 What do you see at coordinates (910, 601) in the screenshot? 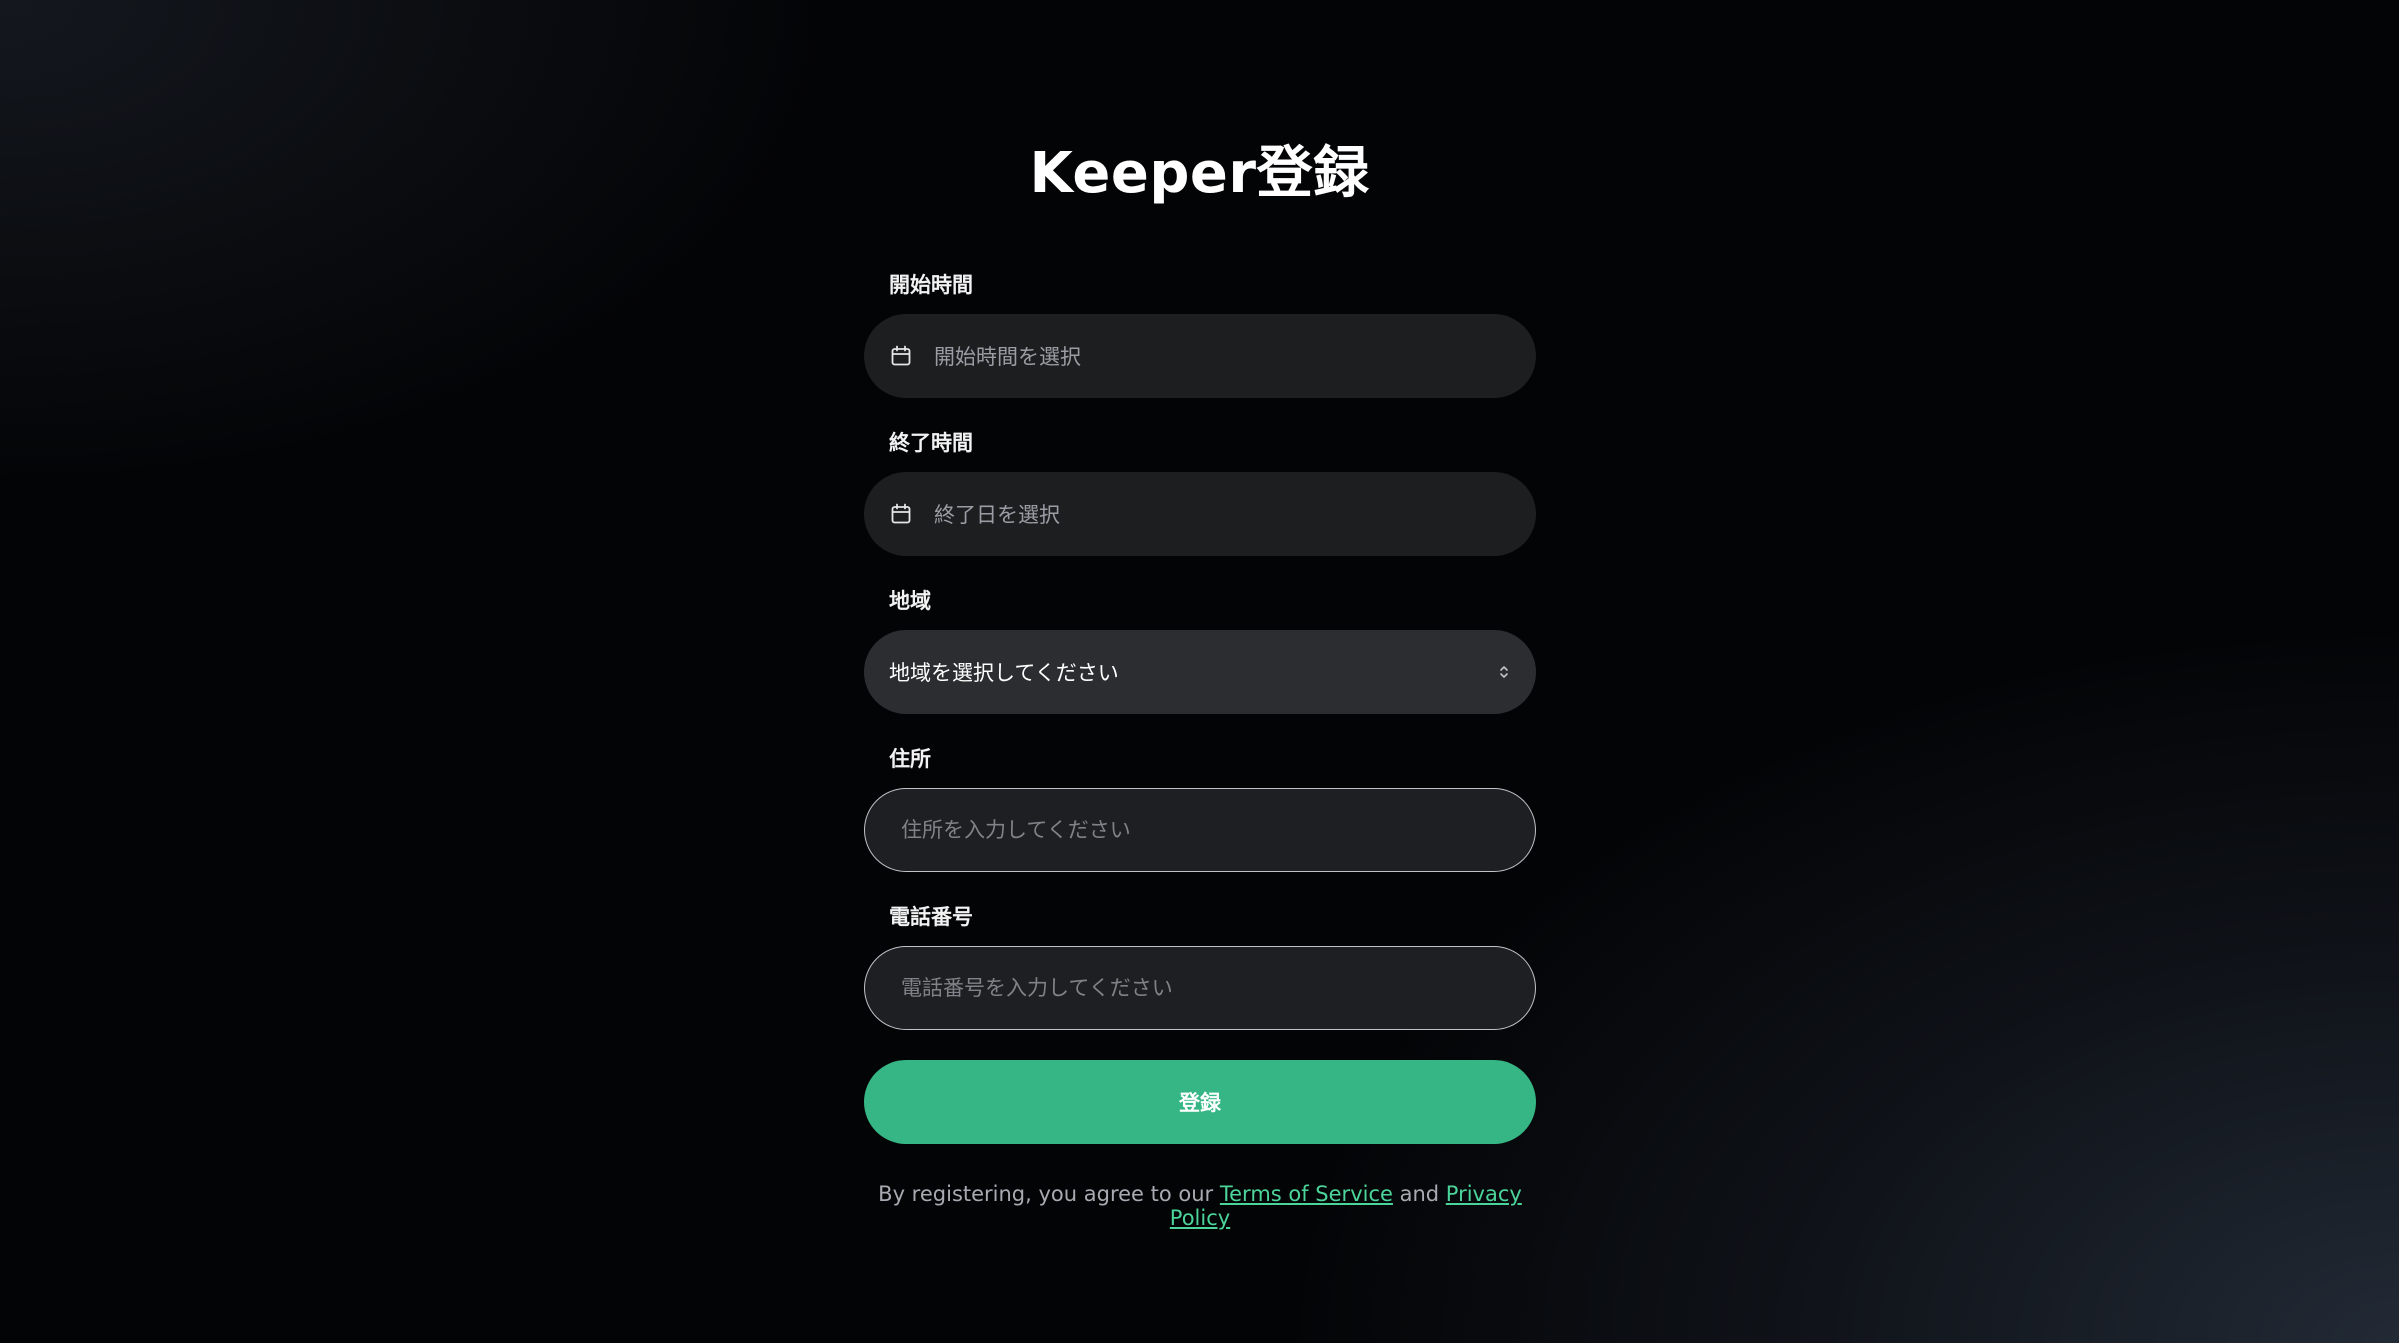
I see `region-label: 地域` at bounding box center [910, 601].